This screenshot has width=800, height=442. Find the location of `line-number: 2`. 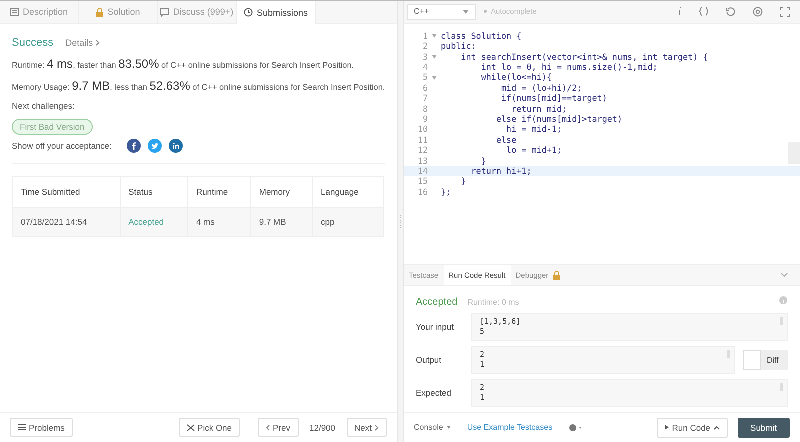

line-number: 2 is located at coordinates (425, 46).